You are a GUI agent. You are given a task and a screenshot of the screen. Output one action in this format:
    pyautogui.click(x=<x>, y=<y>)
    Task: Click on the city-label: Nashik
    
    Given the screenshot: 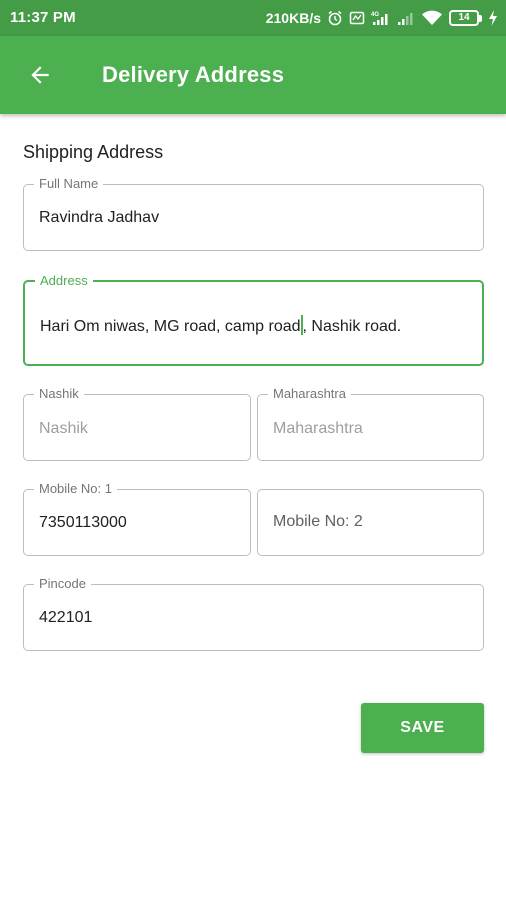 What is the action you would take?
    pyautogui.click(x=59, y=394)
    